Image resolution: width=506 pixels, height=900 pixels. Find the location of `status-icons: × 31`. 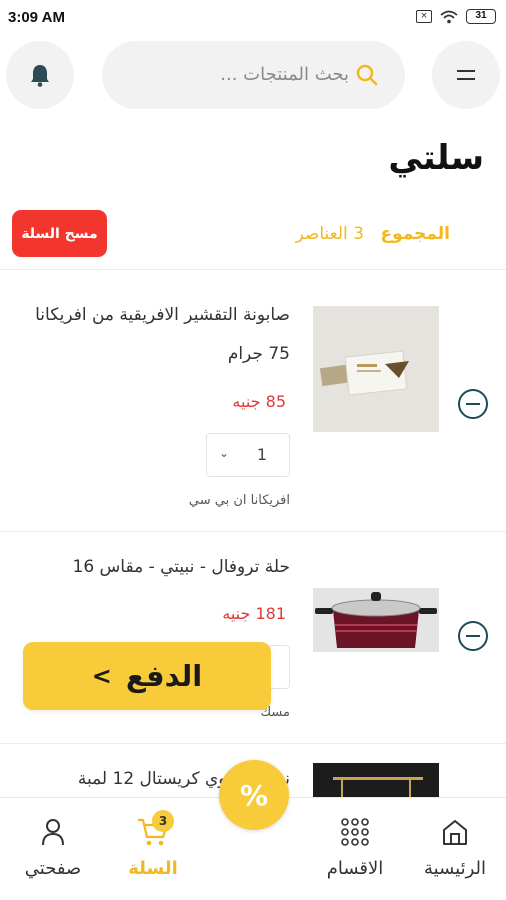

status-icons: × 31 is located at coordinates (456, 16).